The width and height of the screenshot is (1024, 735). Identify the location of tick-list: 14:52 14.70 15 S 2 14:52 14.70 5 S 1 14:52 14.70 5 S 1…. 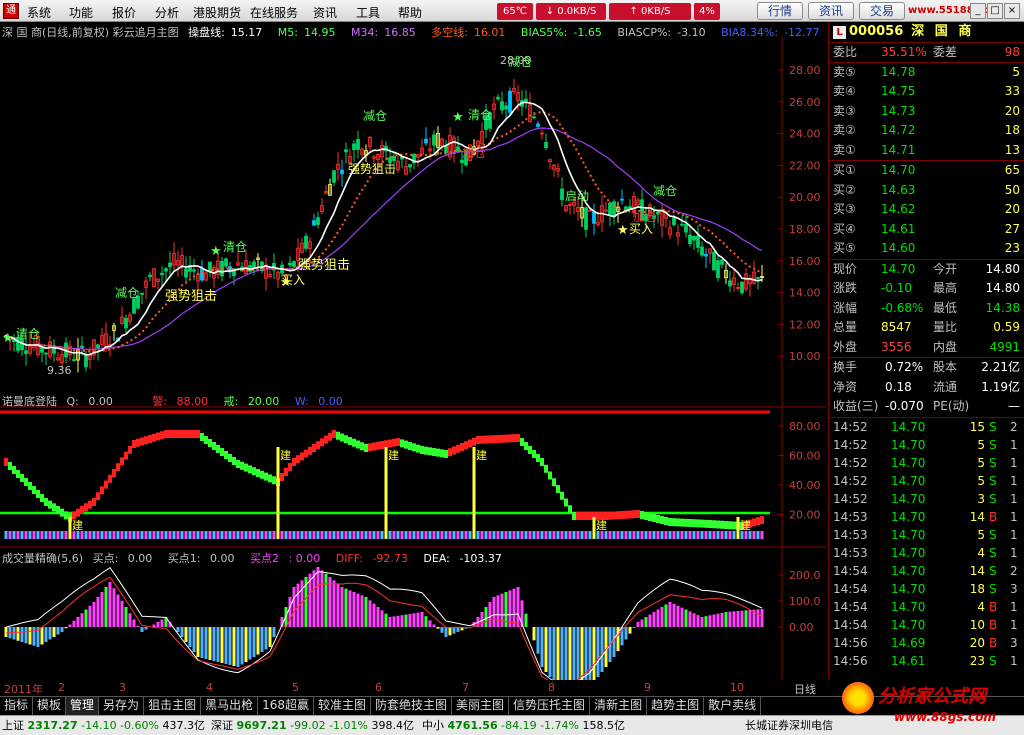
(926, 544).